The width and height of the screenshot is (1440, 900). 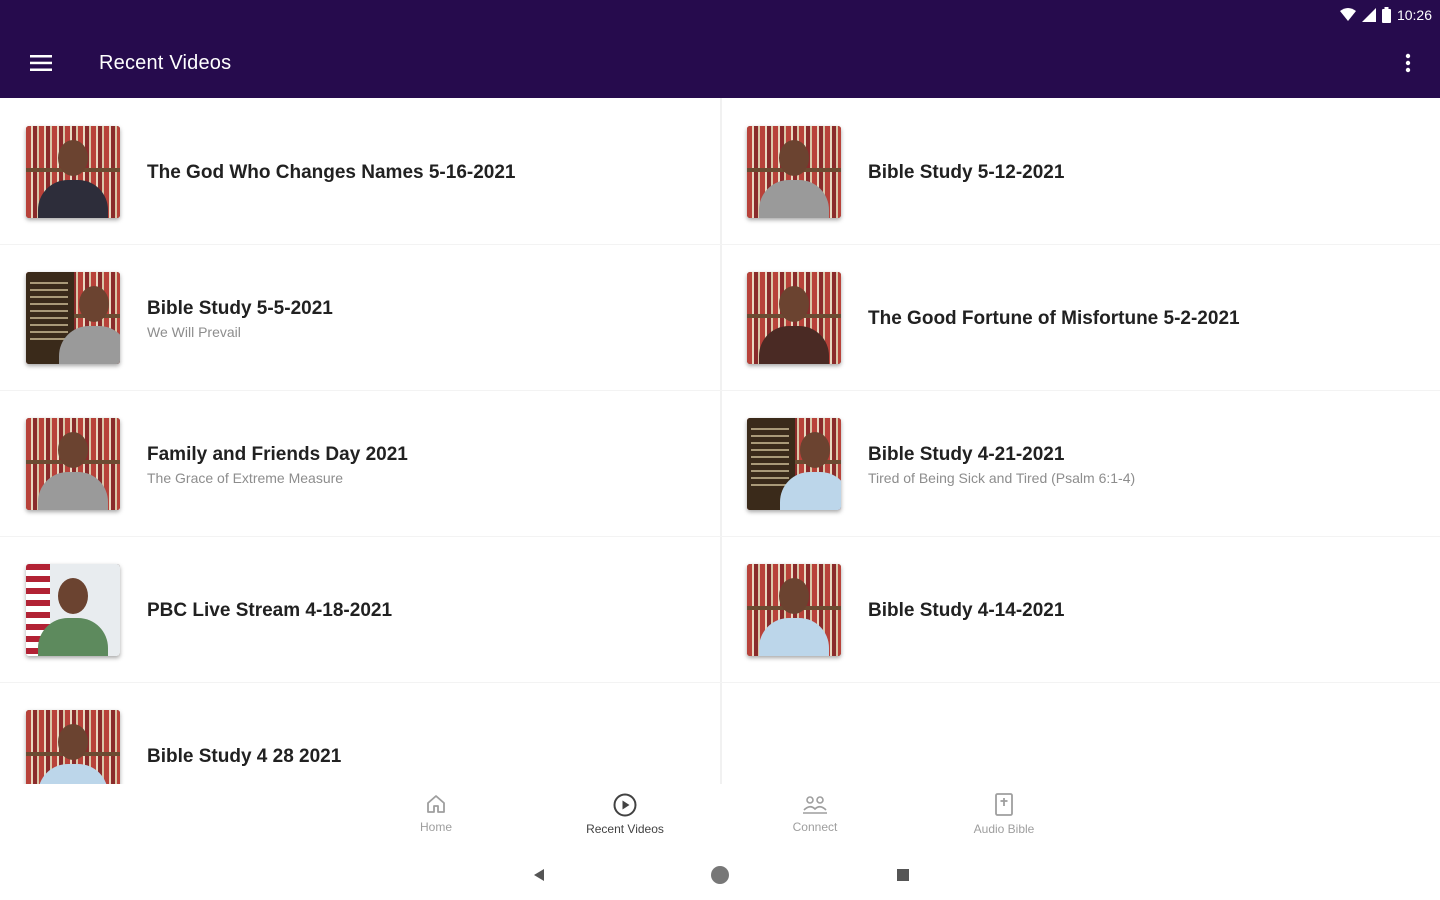 What do you see at coordinates (815, 805) in the screenshot?
I see `people-icon` at bounding box center [815, 805].